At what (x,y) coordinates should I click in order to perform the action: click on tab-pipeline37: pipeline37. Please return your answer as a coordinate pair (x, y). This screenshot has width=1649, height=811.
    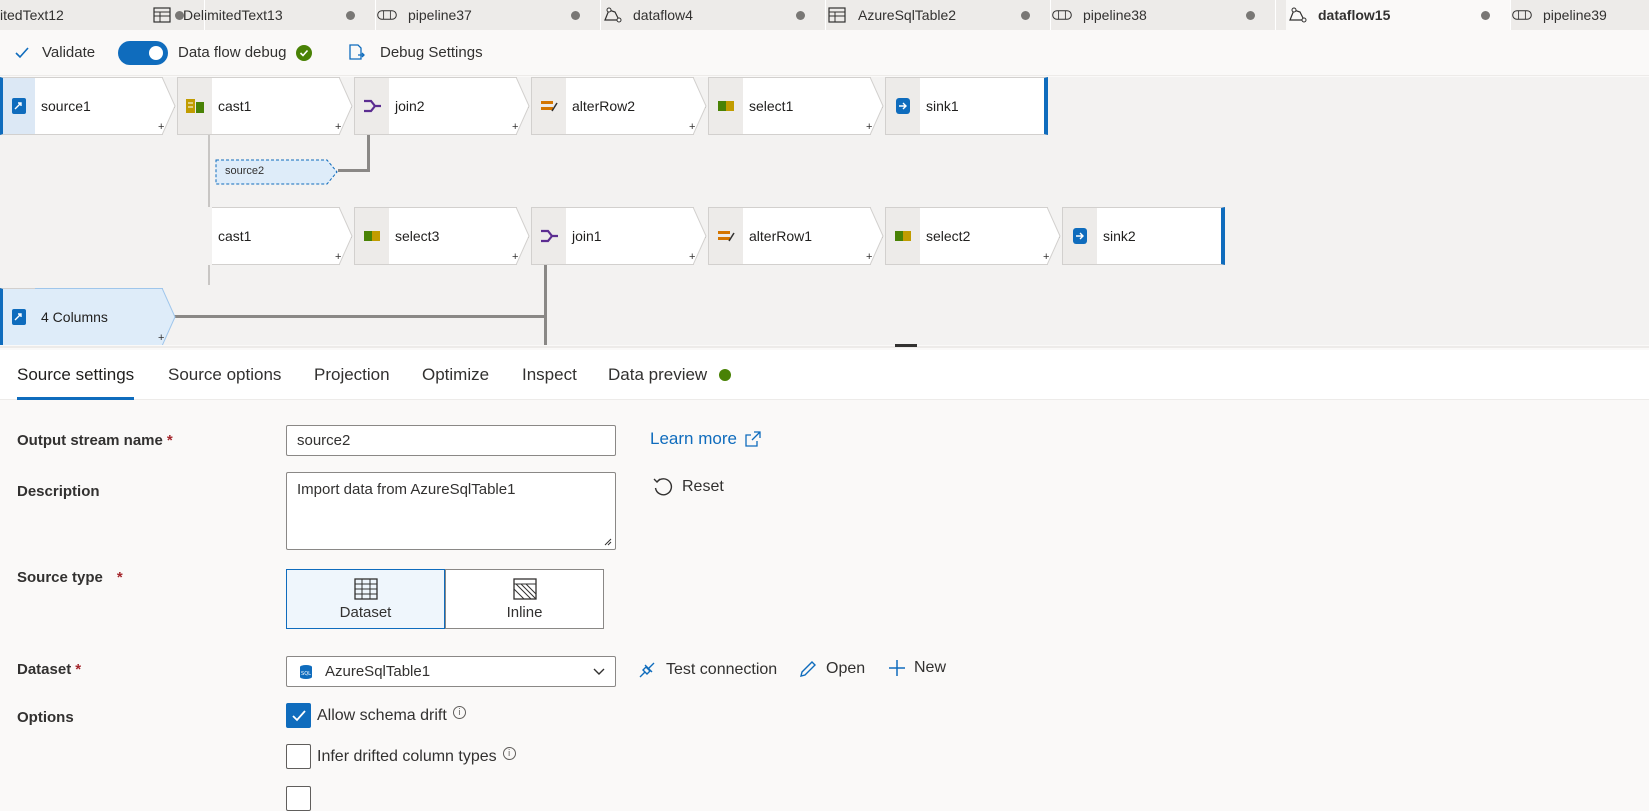
    Looking at the image, I should click on (488, 15).